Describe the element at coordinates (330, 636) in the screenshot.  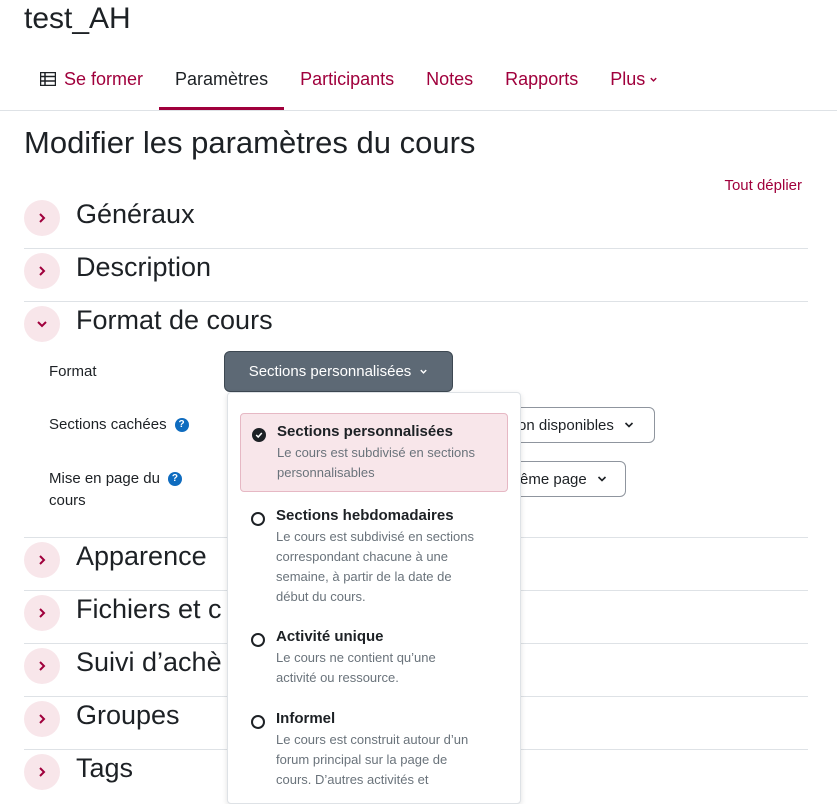
I see `option-title: Activité unique` at that location.